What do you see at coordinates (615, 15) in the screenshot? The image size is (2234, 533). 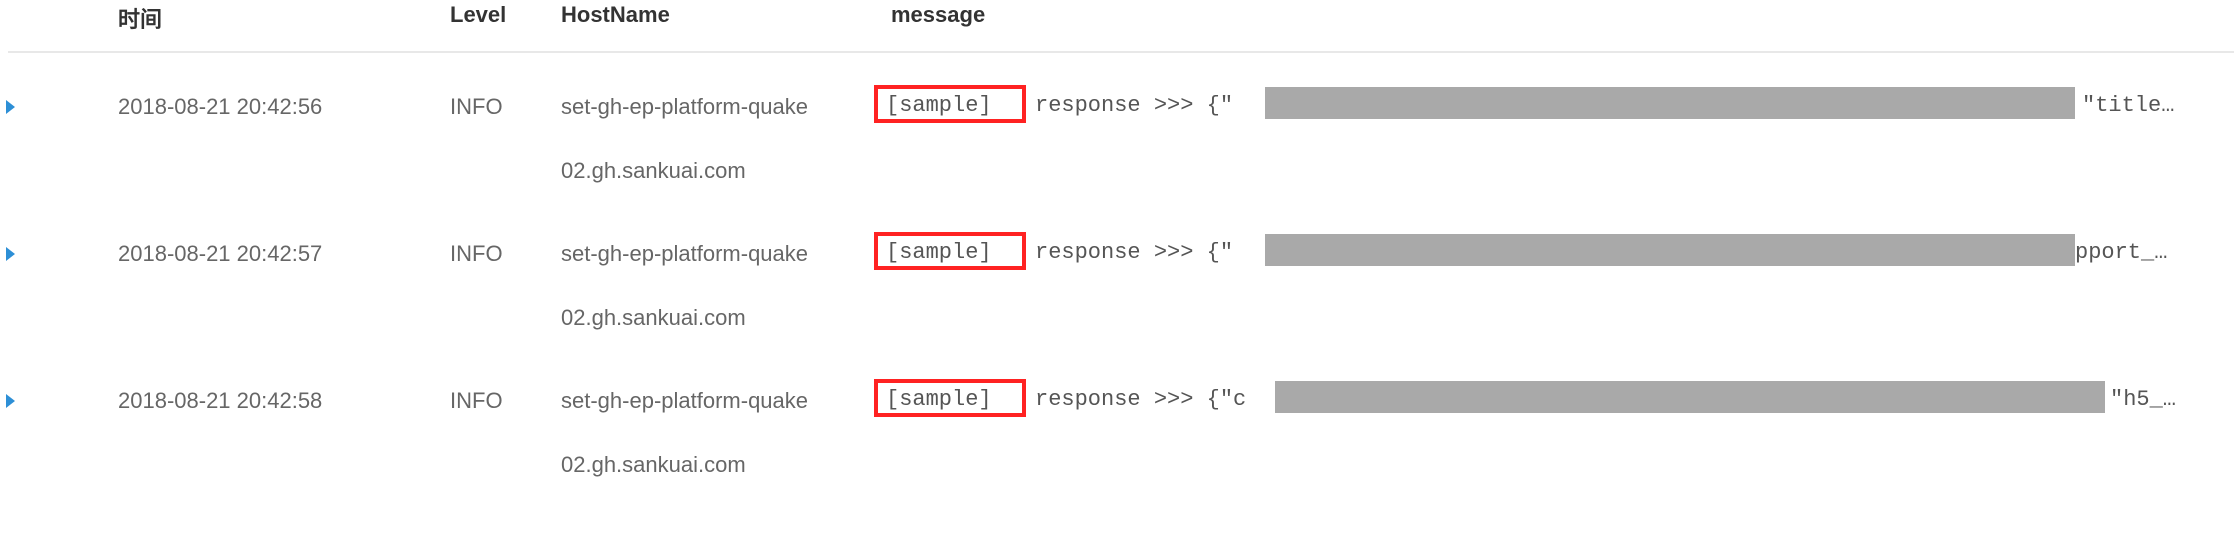 I see `column-header-hostname: HostName` at bounding box center [615, 15].